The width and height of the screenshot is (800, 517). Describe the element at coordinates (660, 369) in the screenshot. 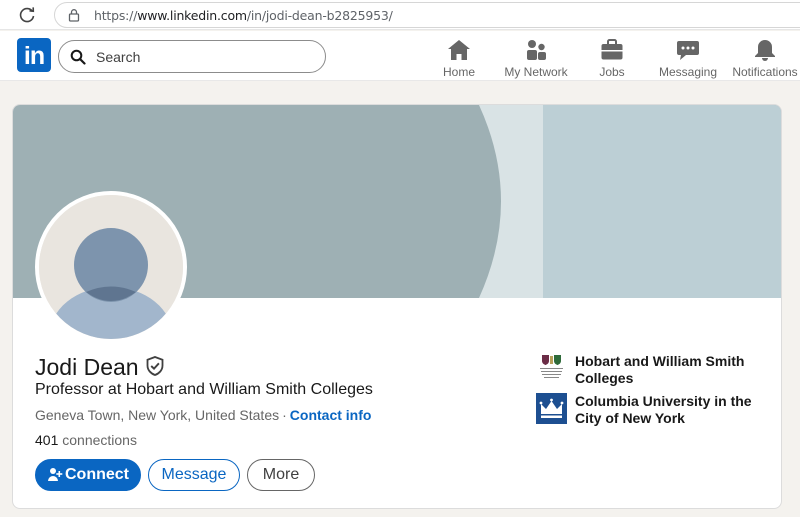

I see `org-name: Hobart and William Smith Colleges` at that location.